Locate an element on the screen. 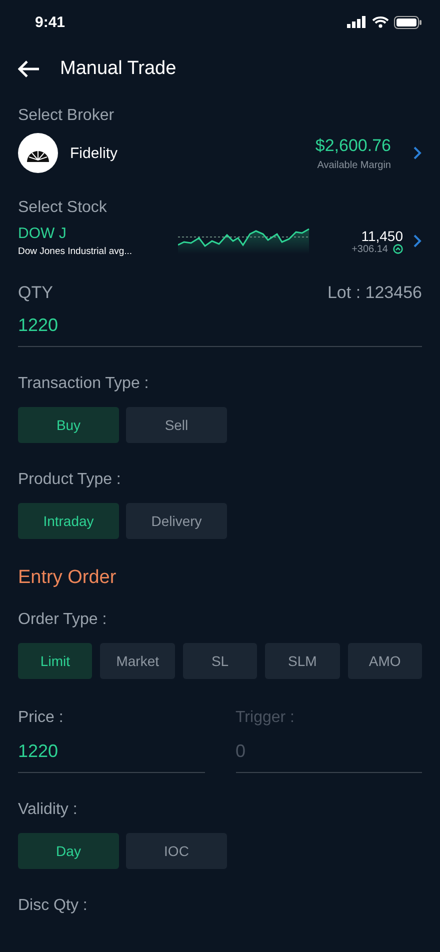  toggle-button: IOC is located at coordinates (176, 851).